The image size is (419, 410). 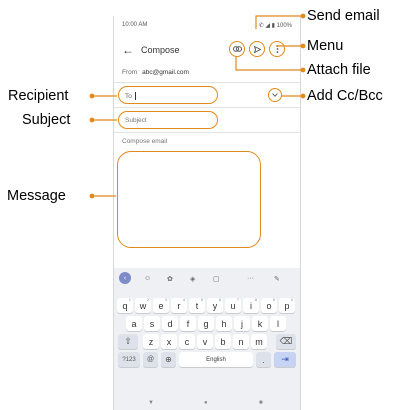 What do you see at coordinates (303, 70) in the screenshot?
I see `attach-file-dot` at bounding box center [303, 70].